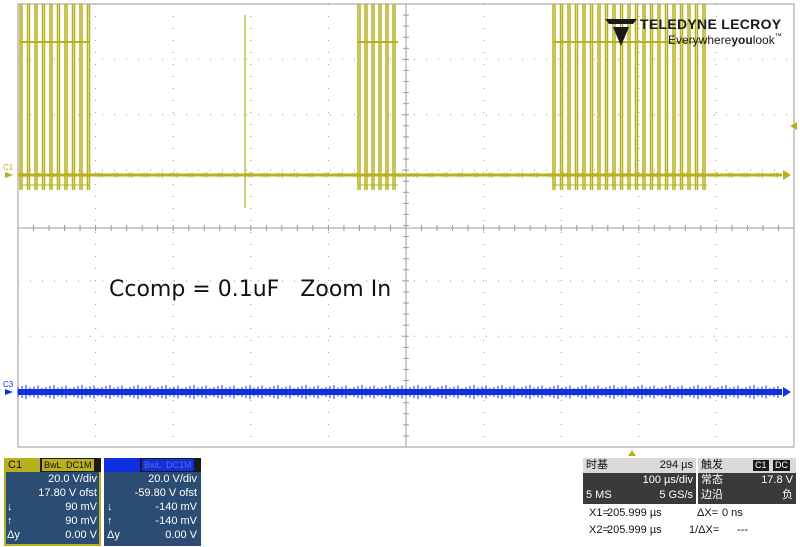 The image size is (800, 547). Describe the element at coordinates (639, 481) in the screenshot. I see `timebase-descriptor: 时基 294 µs 100 µs/div 5 MS 5 GS/s` at that location.